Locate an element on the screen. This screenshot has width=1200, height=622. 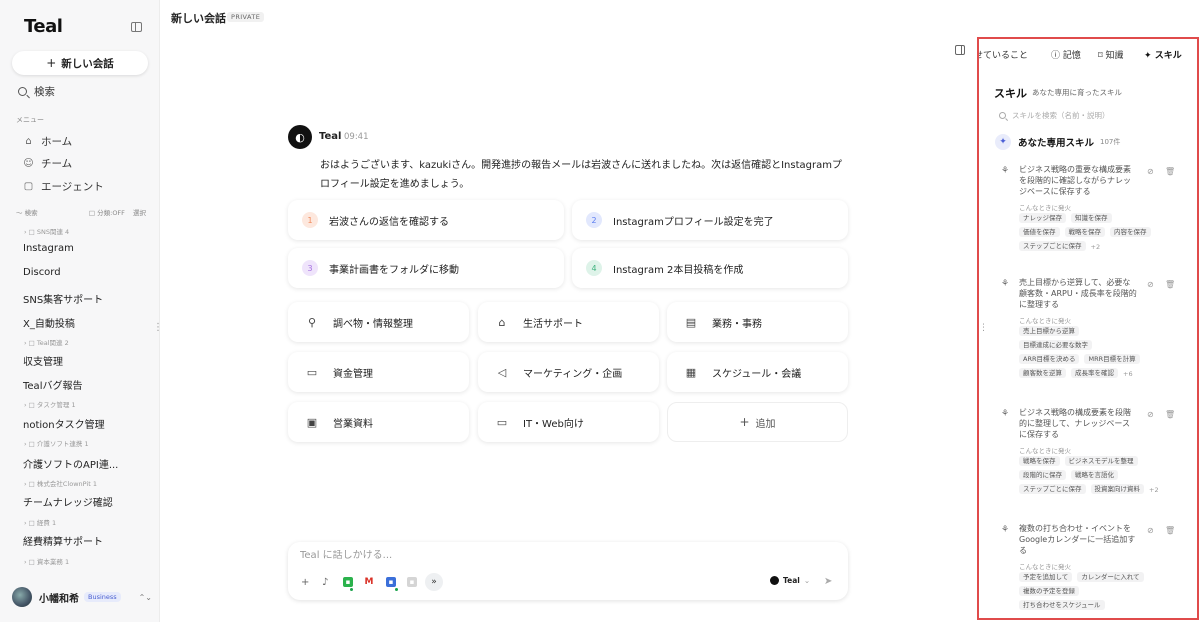
panel-resize-handle: ⋮ is located at coordinates (983, 328).